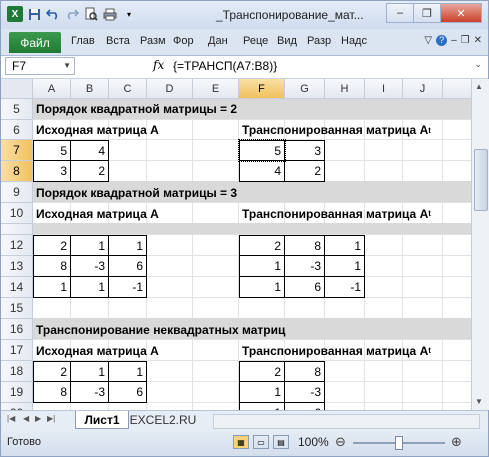 This screenshot has height=457, width=489. I want to click on row-header: 10, so click(17, 213).